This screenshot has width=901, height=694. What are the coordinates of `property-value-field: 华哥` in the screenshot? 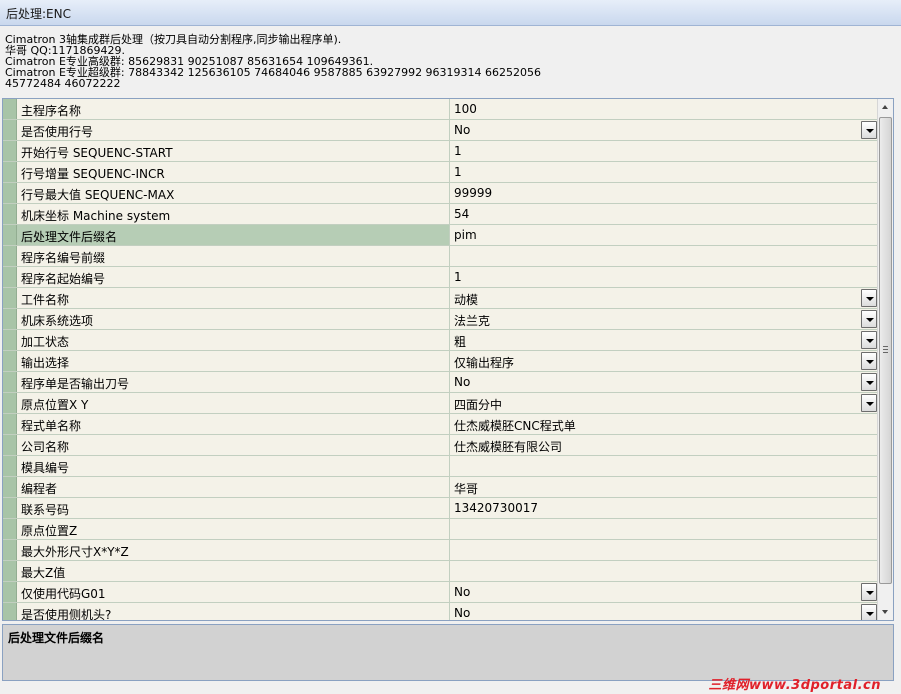 It's located at (664, 487).